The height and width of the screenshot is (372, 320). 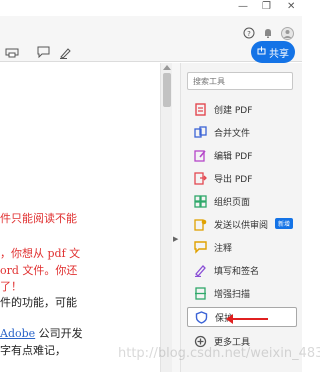 What do you see at coordinates (200, 109) in the screenshot?
I see `create-pdf-icon` at bounding box center [200, 109].